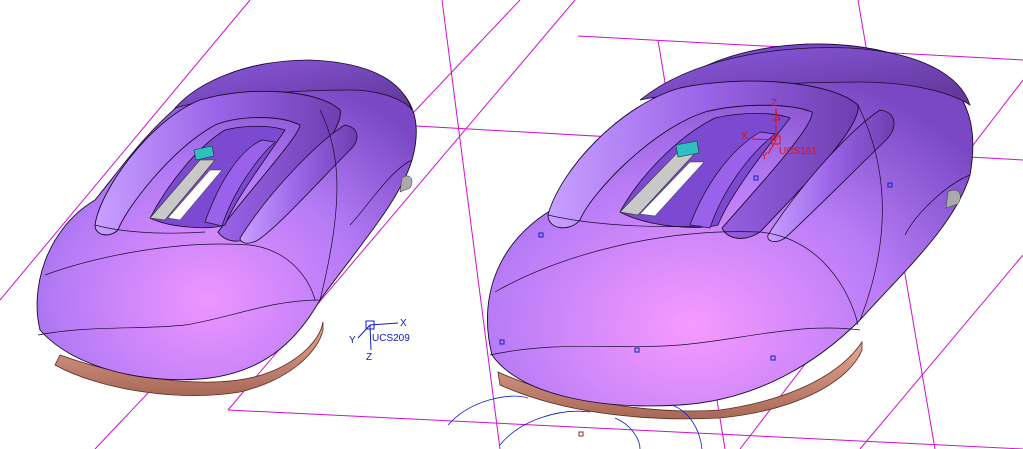 This screenshot has width=1023, height=449. I want to click on ucs-left-y-label: Y, so click(352, 340).